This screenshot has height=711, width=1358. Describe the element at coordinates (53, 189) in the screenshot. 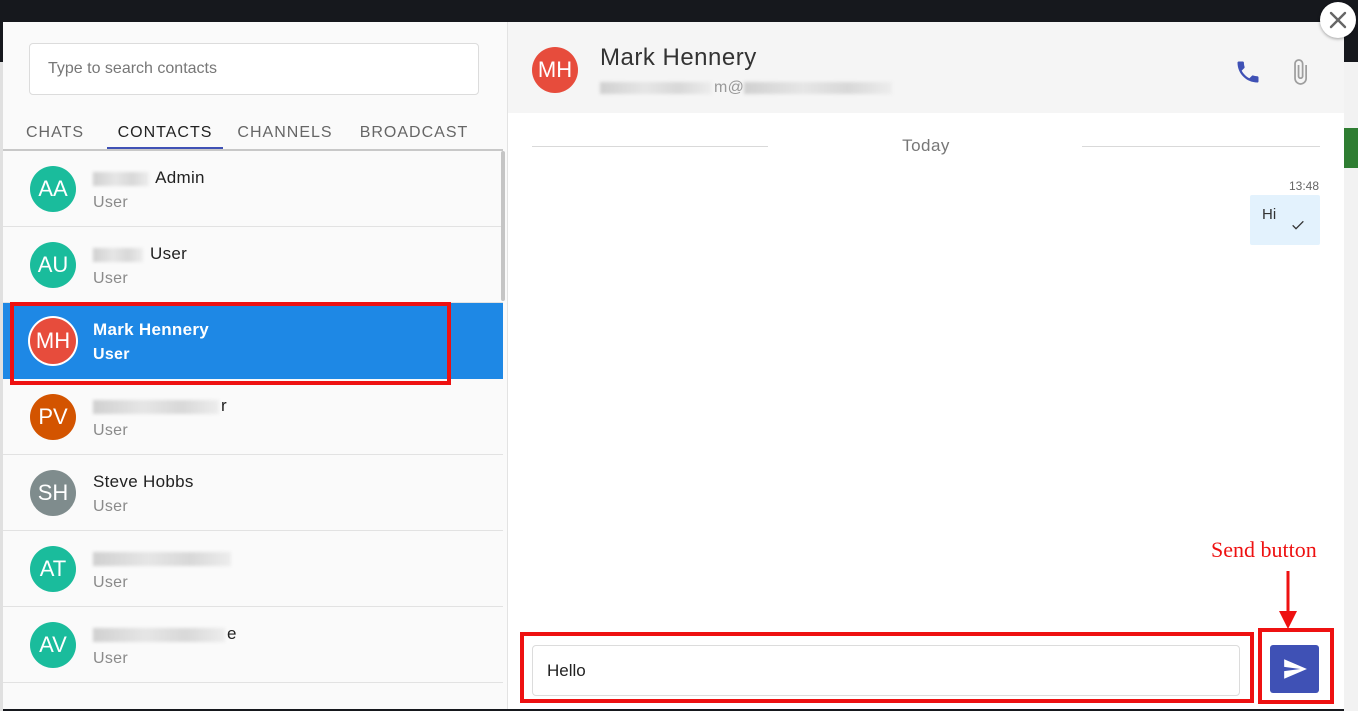

I see `avatar: AA` at that location.